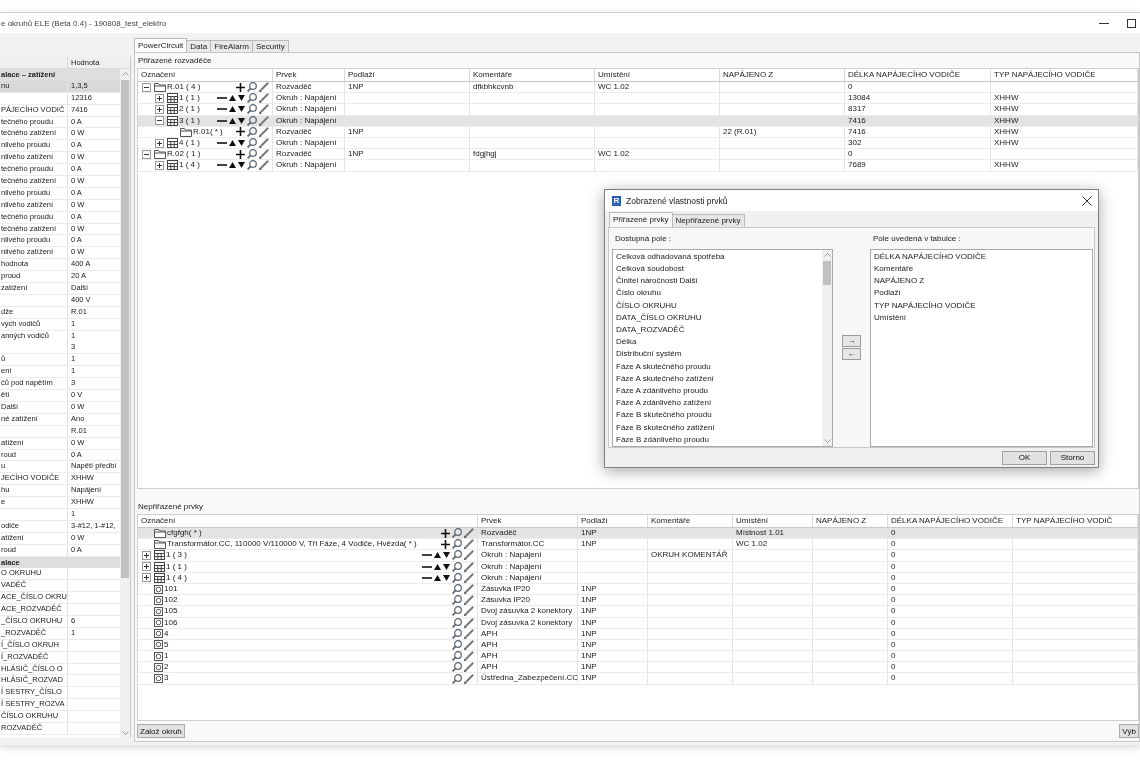 The height and width of the screenshot is (760, 1140). What do you see at coordinates (719, 415) in the screenshot?
I see `list-item: Fáze B skutečného proudu` at bounding box center [719, 415].